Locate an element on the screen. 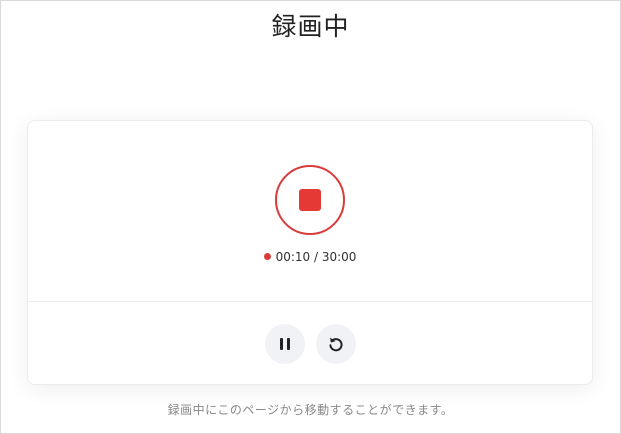 The height and width of the screenshot is (434, 621). stop-icon is located at coordinates (310, 200).